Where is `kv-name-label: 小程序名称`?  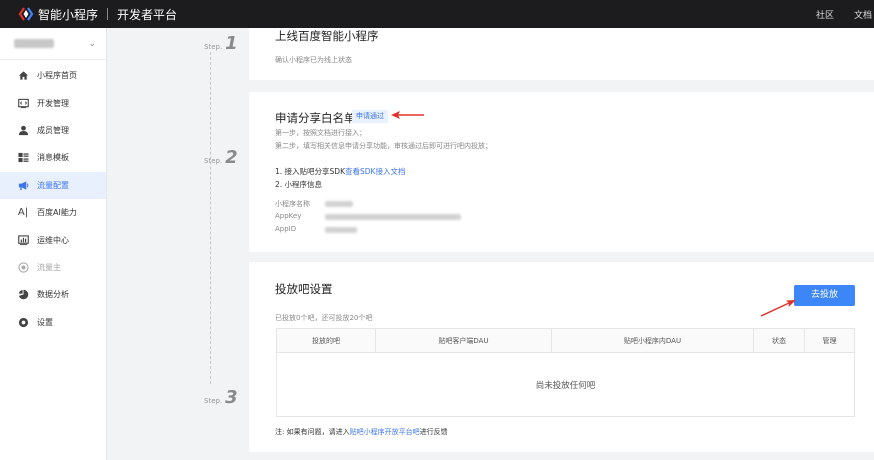
kv-name-label: 小程序名称 is located at coordinates (292, 204).